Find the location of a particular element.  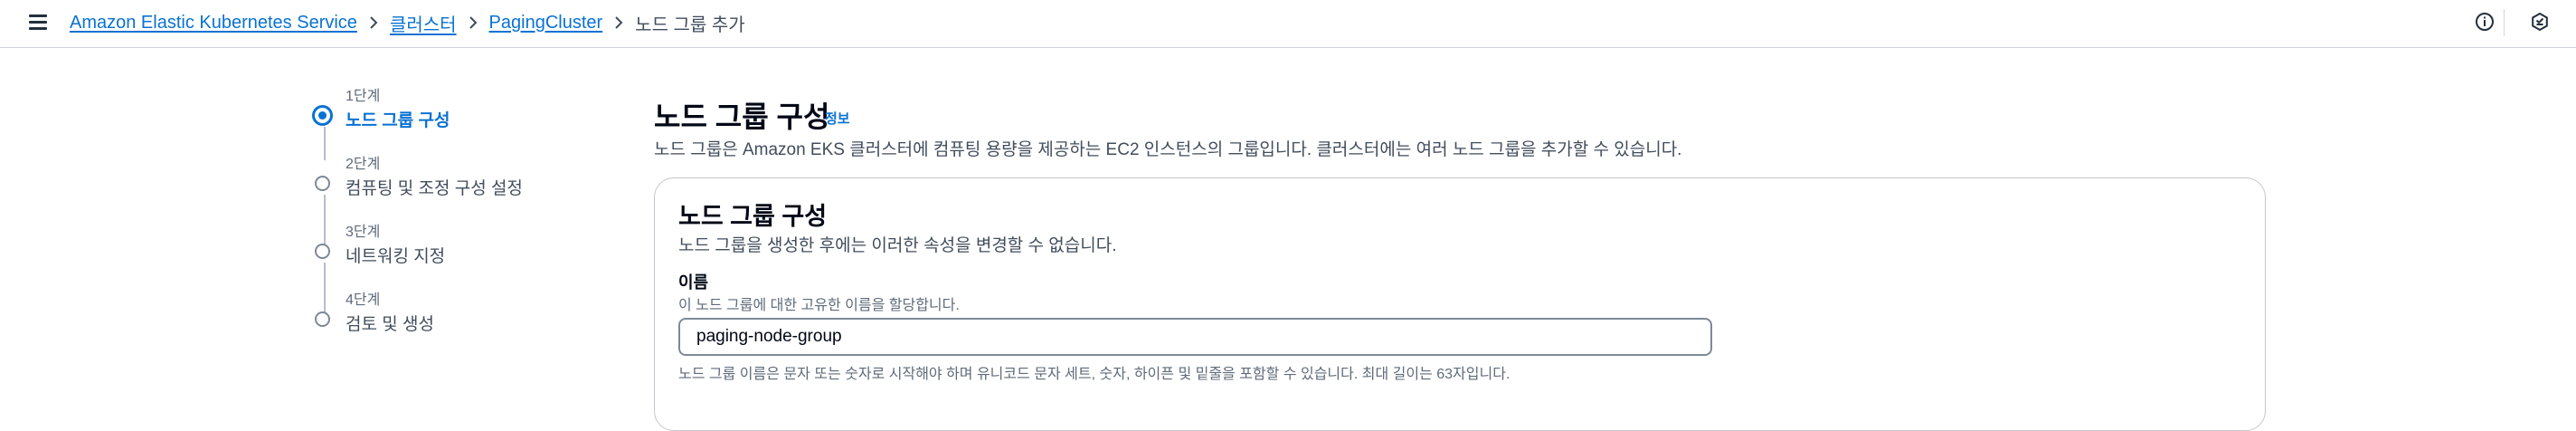

hamburger-menu-icon is located at coordinates (38, 22).